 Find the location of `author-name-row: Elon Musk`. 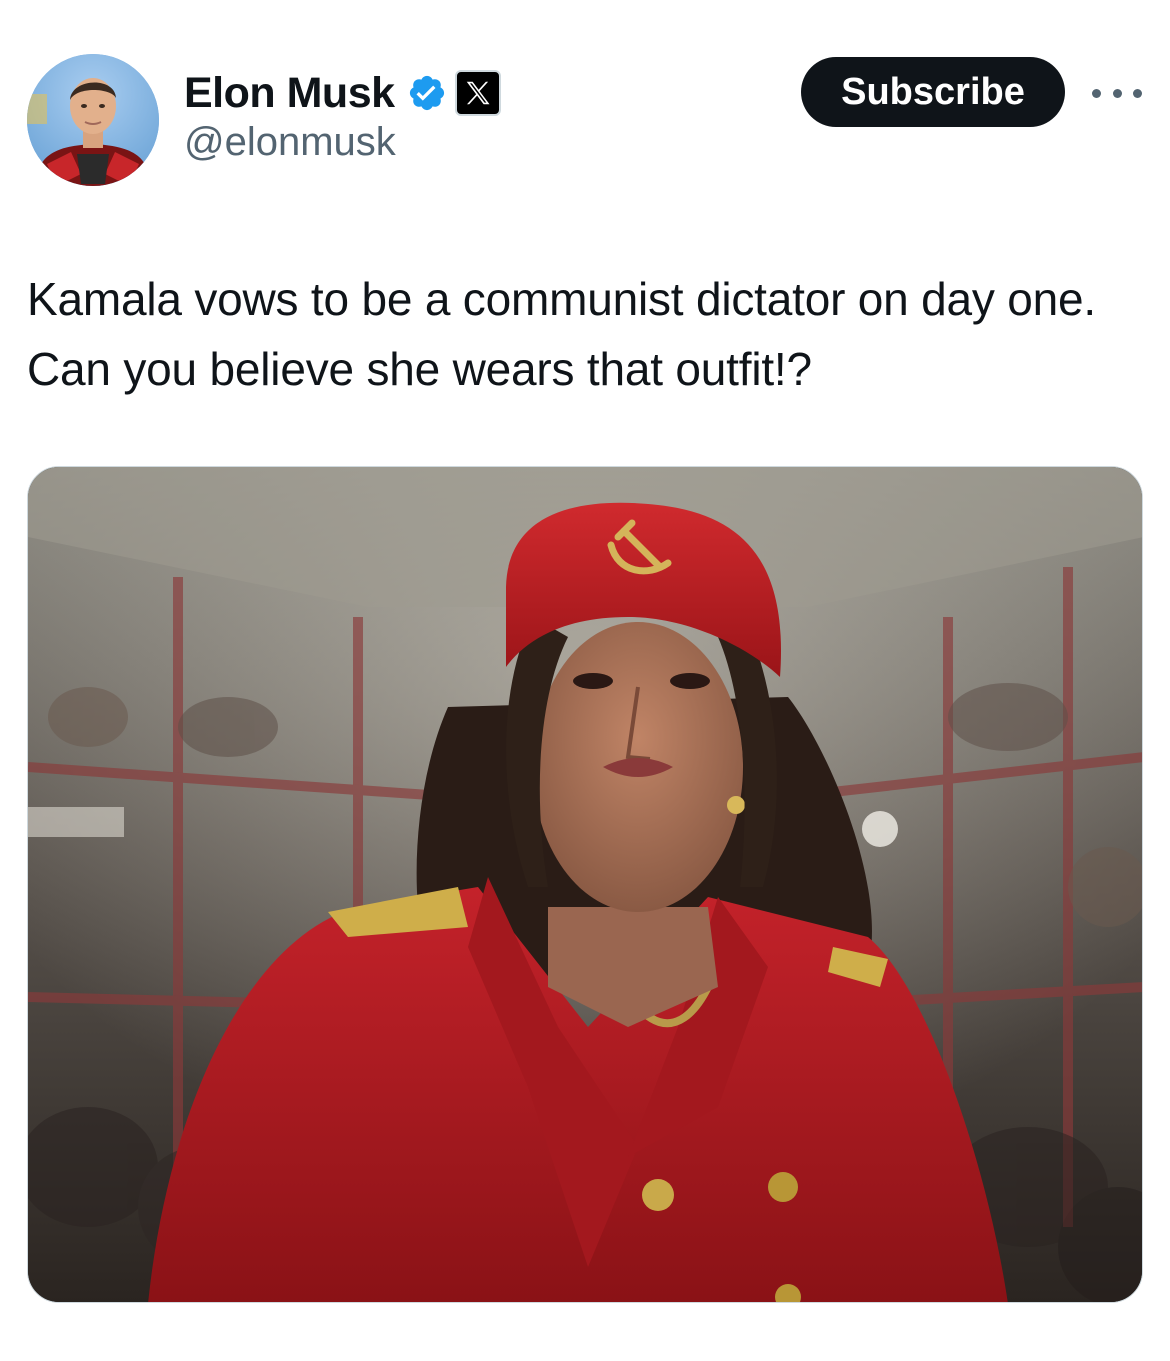

author-name-row: Elon Musk is located at coordinates (342, 93).